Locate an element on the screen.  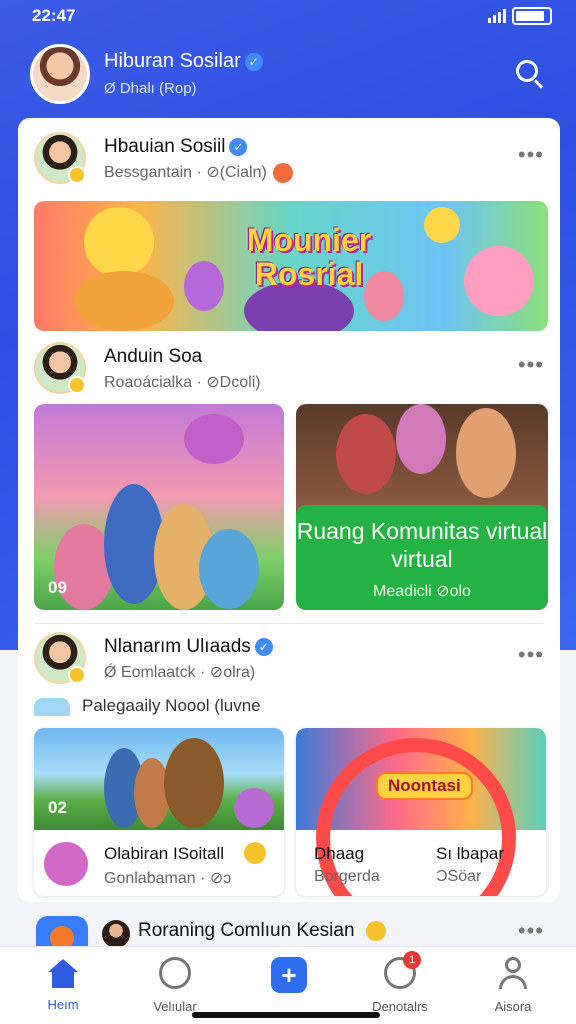
signal-icon is located at coordinates (497, 16).